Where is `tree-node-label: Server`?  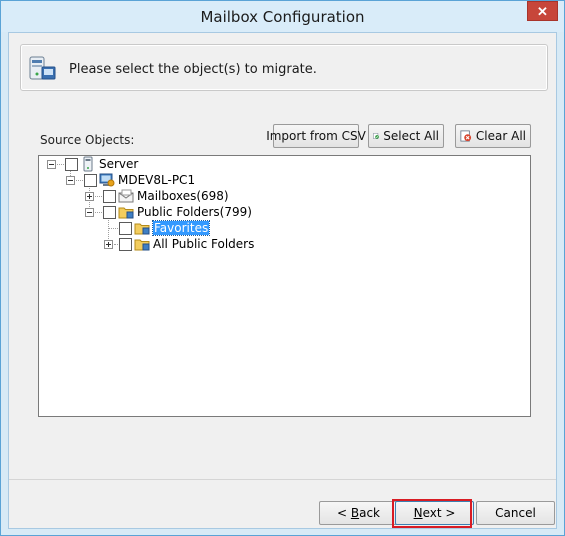 tree-node-label: Server is located at coordinates (119, 164).